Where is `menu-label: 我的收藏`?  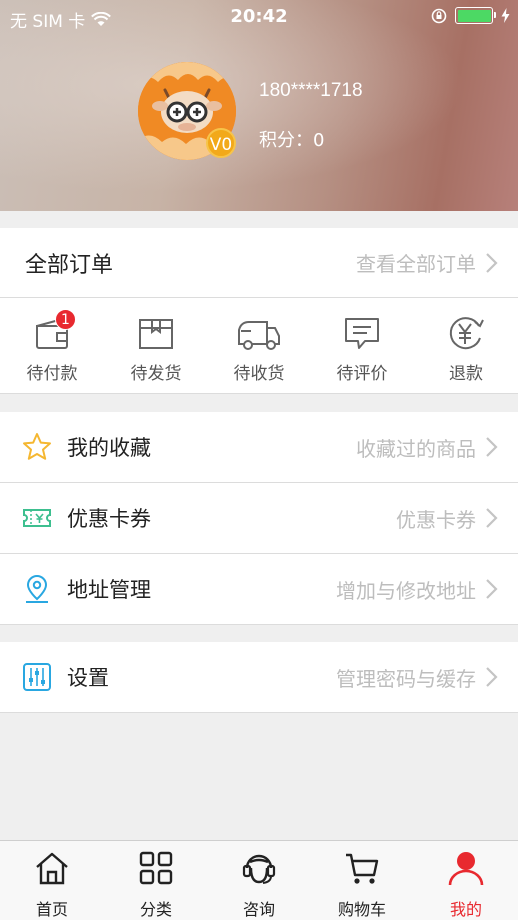
menu-label: 我的收藏 is located at coordinates (109, 448).